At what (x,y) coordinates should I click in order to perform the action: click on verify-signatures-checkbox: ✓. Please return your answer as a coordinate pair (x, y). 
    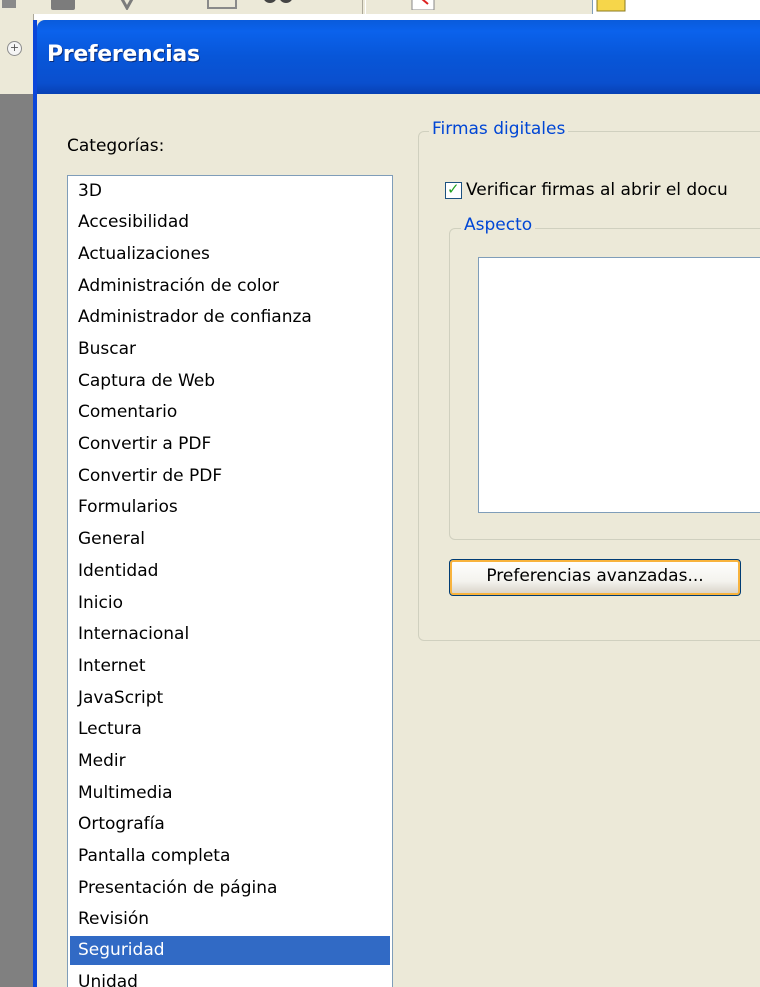
    Looking at the image, I should click on (453, 189).